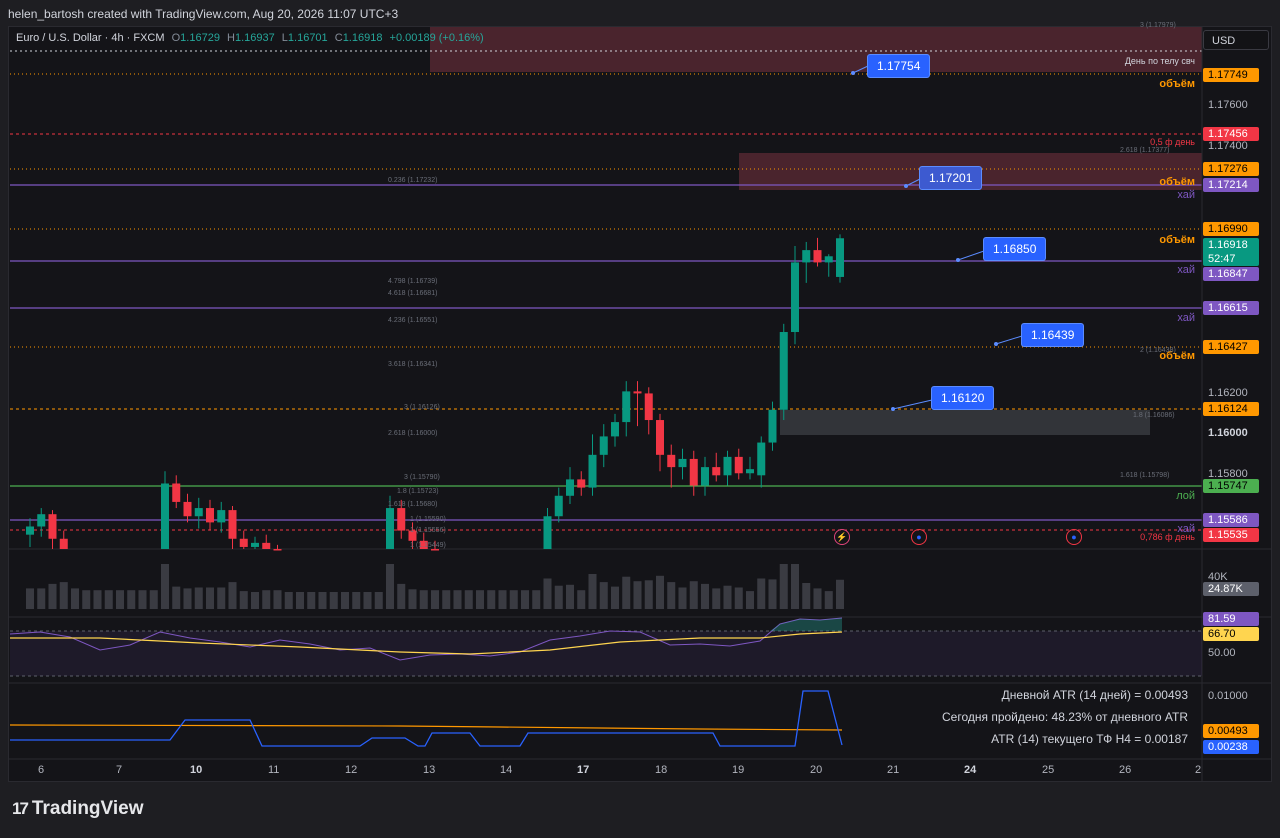 The height and width of the screenshot is (838, 1280). Describe the element at coordinates (1198, 770) in the screenshot. I see `time-axis-label: 2` at that location.